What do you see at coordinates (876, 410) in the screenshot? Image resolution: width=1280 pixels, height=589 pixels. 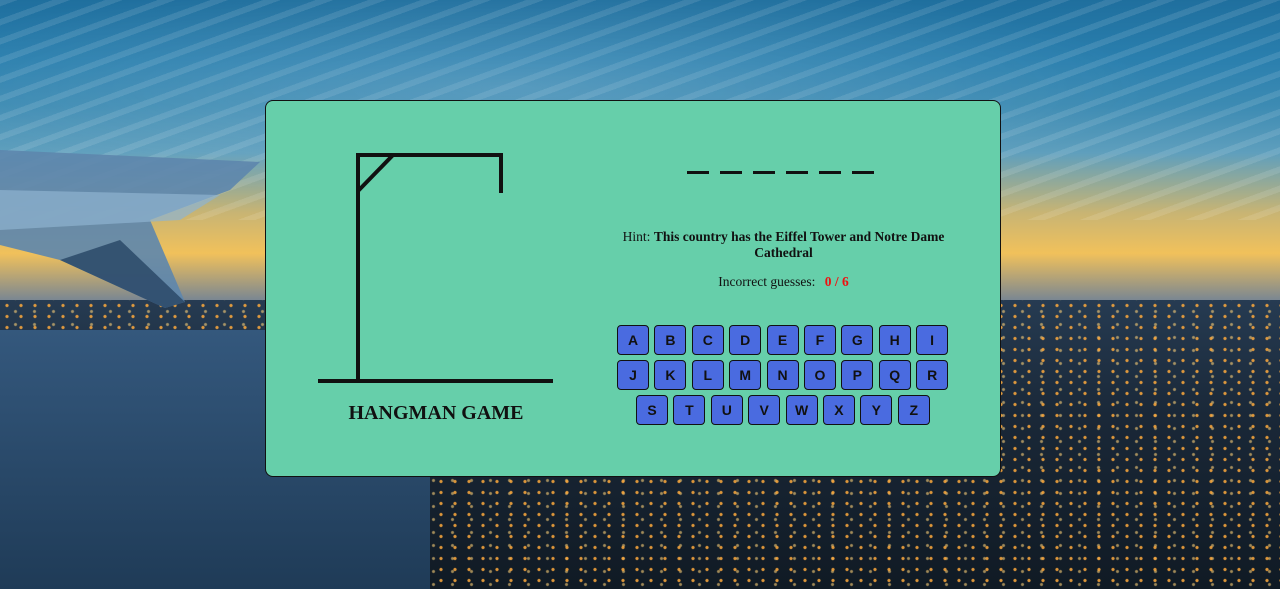 I see `letter-key-y: Y` at bounding box center [876, 410].